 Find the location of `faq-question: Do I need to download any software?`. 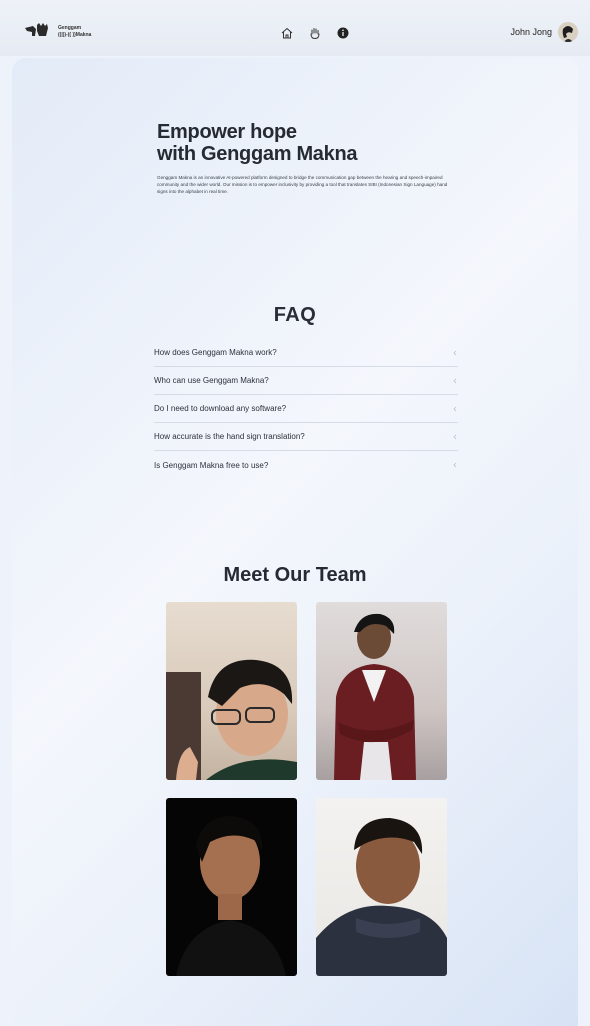

faq-question: Do I need to download any software? is located at coordinates (220, 408).